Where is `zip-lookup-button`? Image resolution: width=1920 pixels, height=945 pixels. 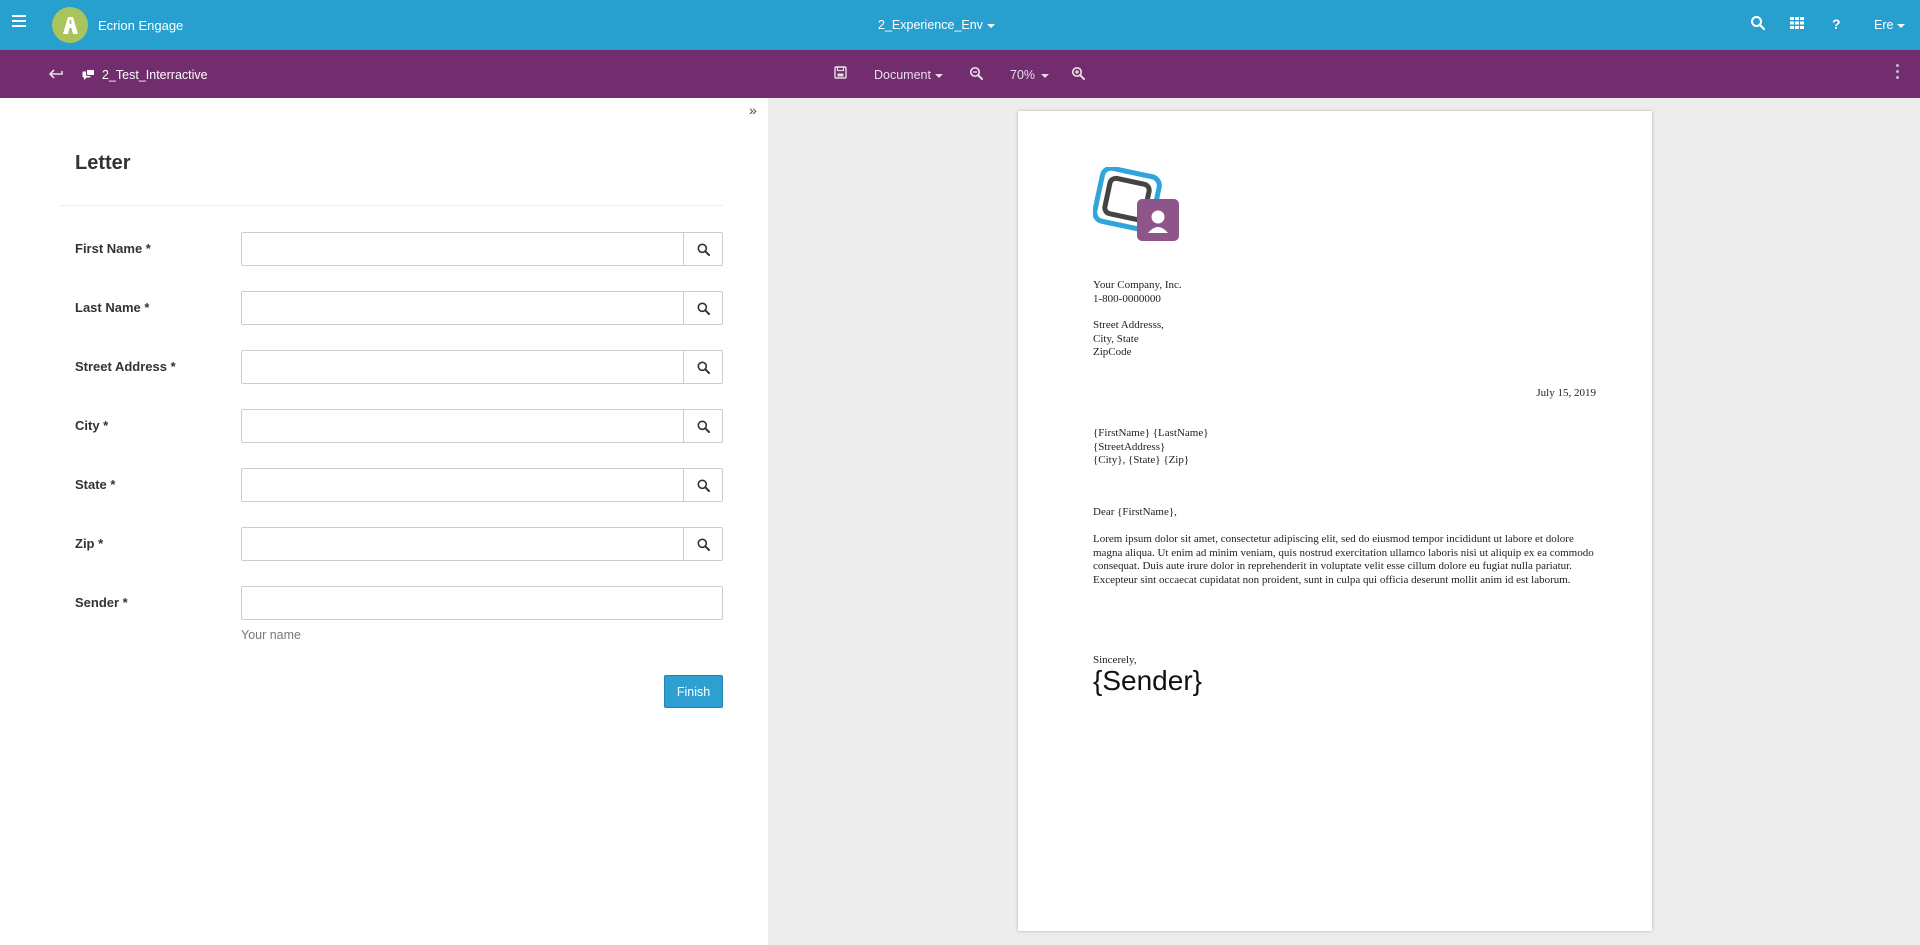 zip-lookup-button is located at coordinates (703, 544).